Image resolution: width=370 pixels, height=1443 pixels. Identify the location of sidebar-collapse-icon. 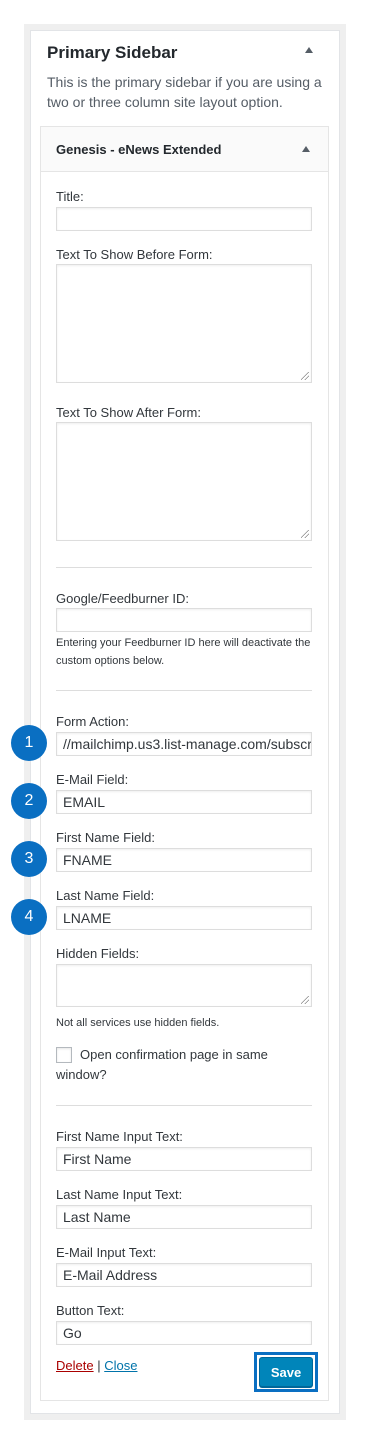
(309, 50).